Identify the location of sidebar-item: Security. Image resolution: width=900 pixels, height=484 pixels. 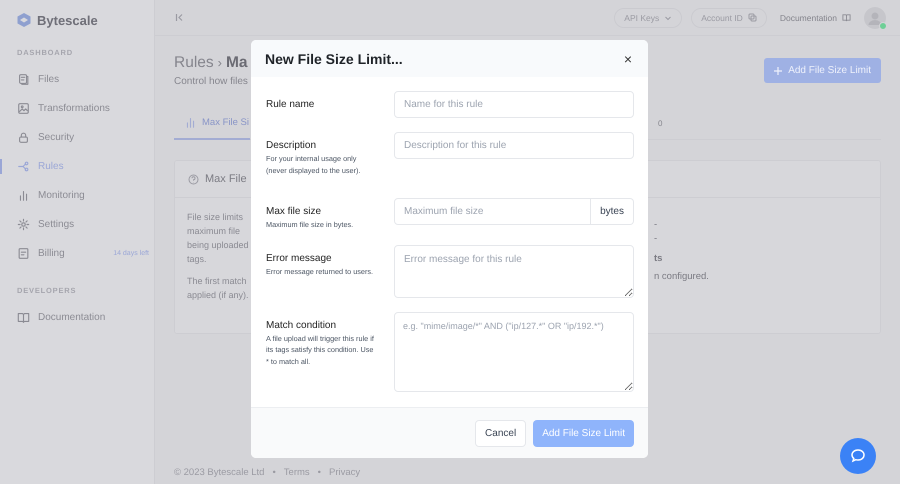
(77, 137).